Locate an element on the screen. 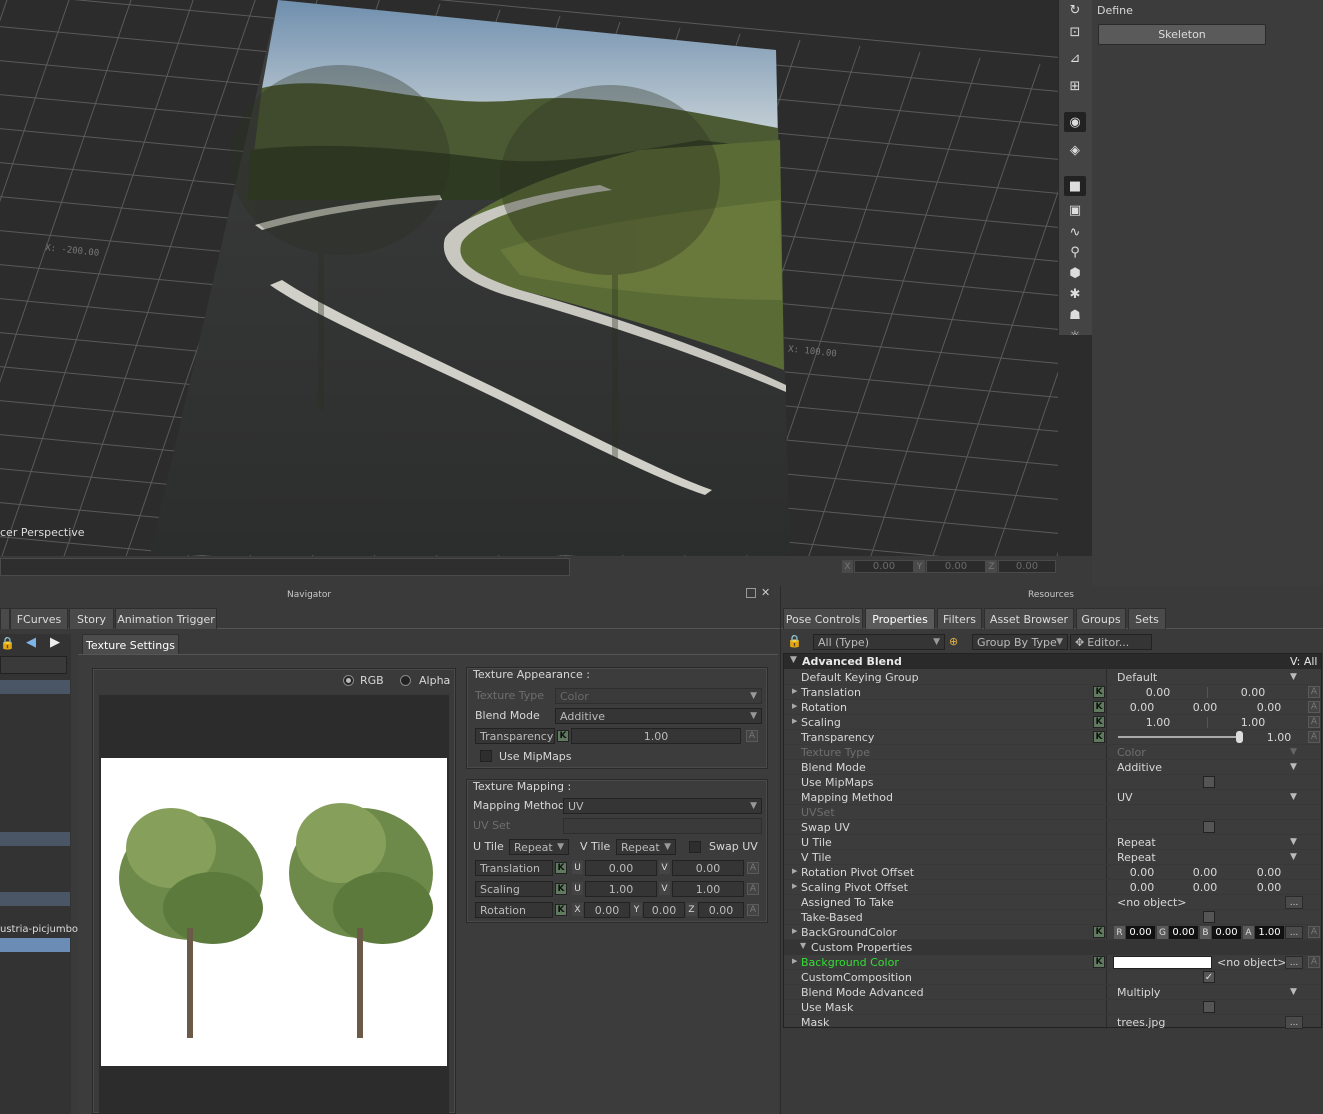 The image size is (1323, 1114). transparency-field: 1.00 is located at coordinates (656, 736).